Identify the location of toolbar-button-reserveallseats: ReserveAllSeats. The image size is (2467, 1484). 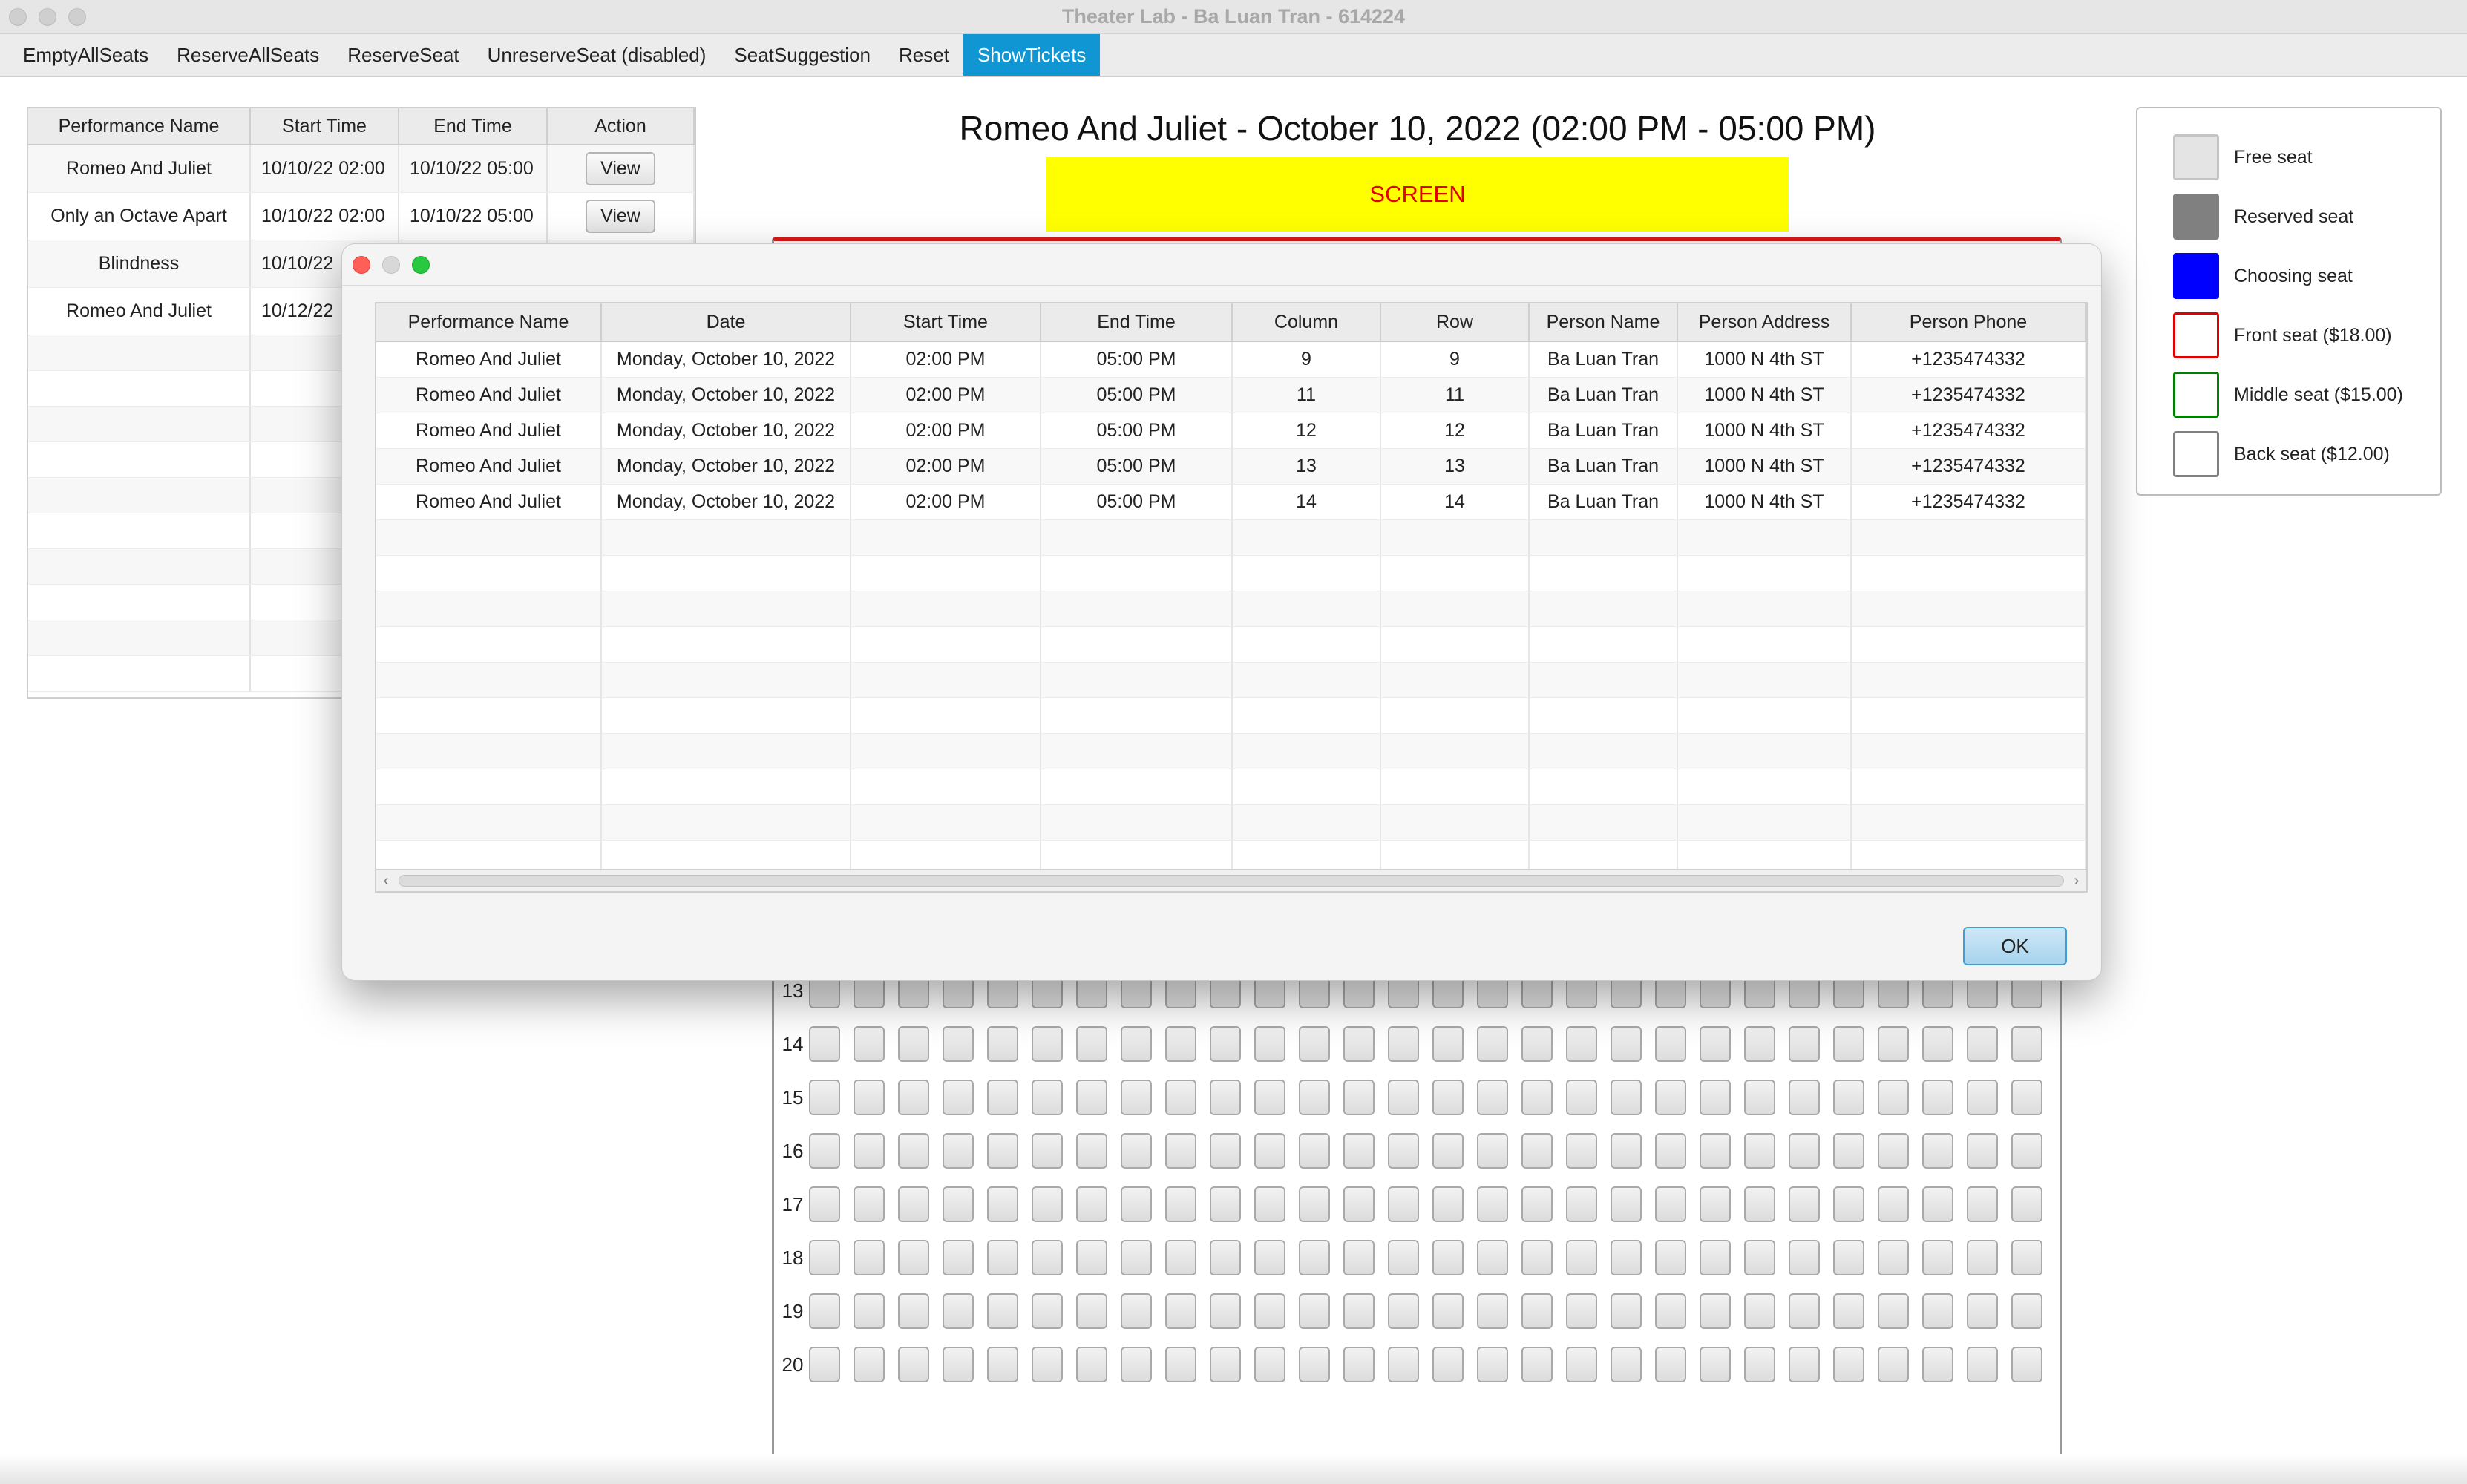
(248, 55).